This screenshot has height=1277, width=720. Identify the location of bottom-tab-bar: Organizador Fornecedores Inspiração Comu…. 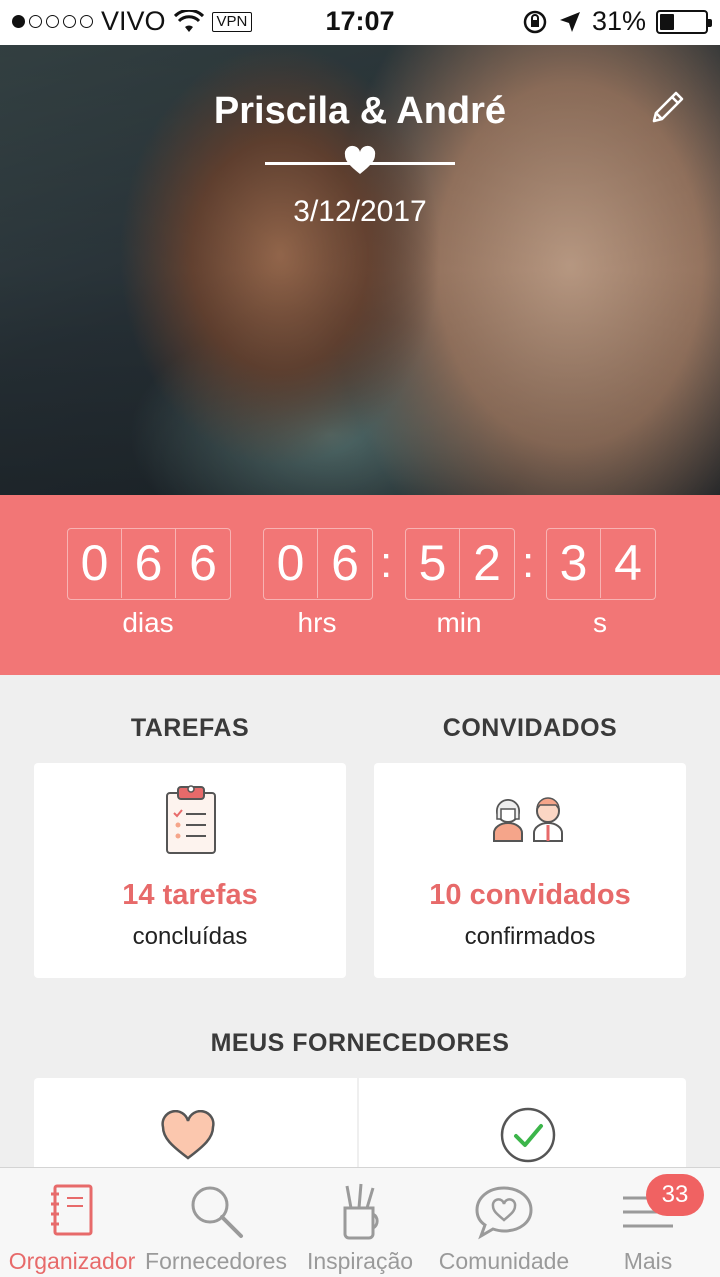
(360, 1222).